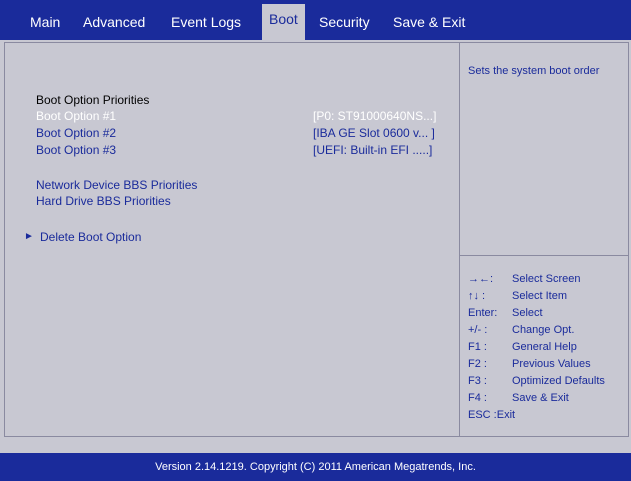 The height and width of the screenshot is (481, 631). I want to click on key-help-exit: ESC :Exit, so click(492, 415).